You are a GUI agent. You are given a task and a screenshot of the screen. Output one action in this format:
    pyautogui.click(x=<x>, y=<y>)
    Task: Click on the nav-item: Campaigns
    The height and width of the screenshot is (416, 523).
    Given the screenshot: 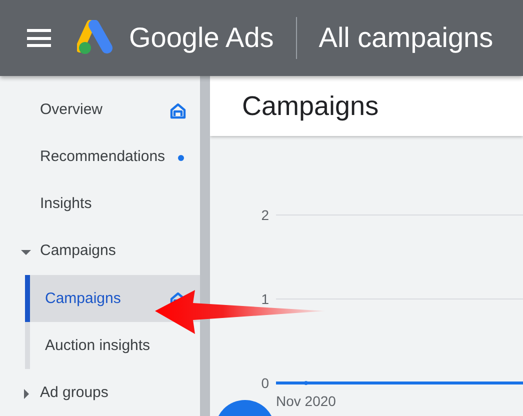 What is the action you would take?
    pyautogui.click(x=100, y=251)
    